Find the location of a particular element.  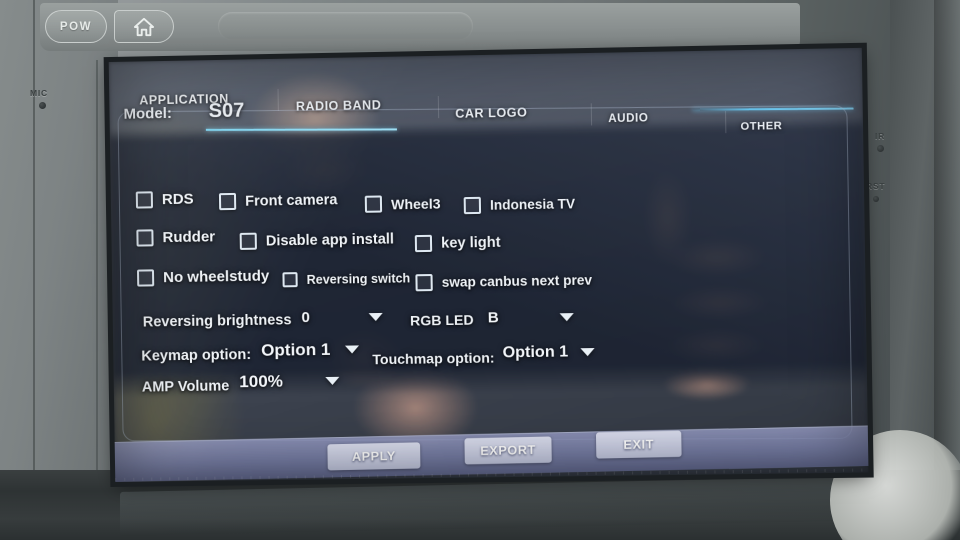

export-button-label: EXPORT is located at coordinates (508, 450).